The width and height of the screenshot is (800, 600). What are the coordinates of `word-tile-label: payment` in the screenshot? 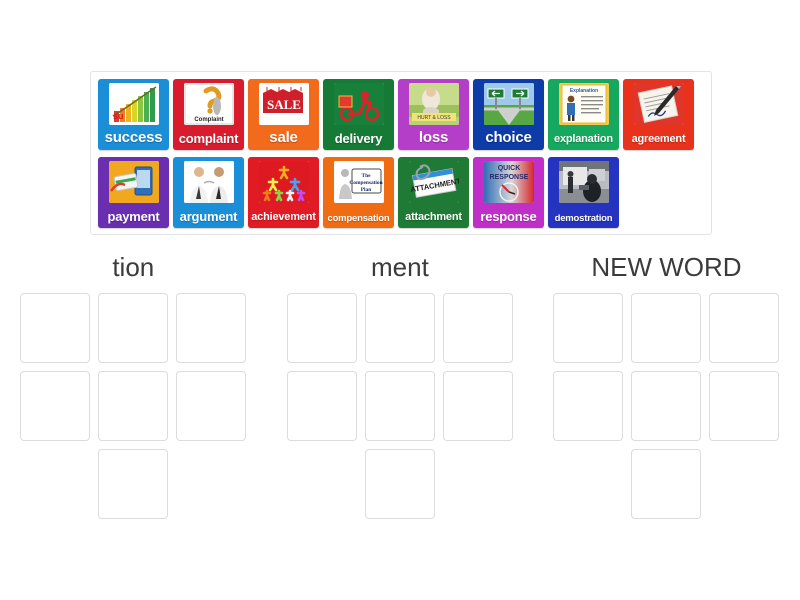 It's located at (133, 217).